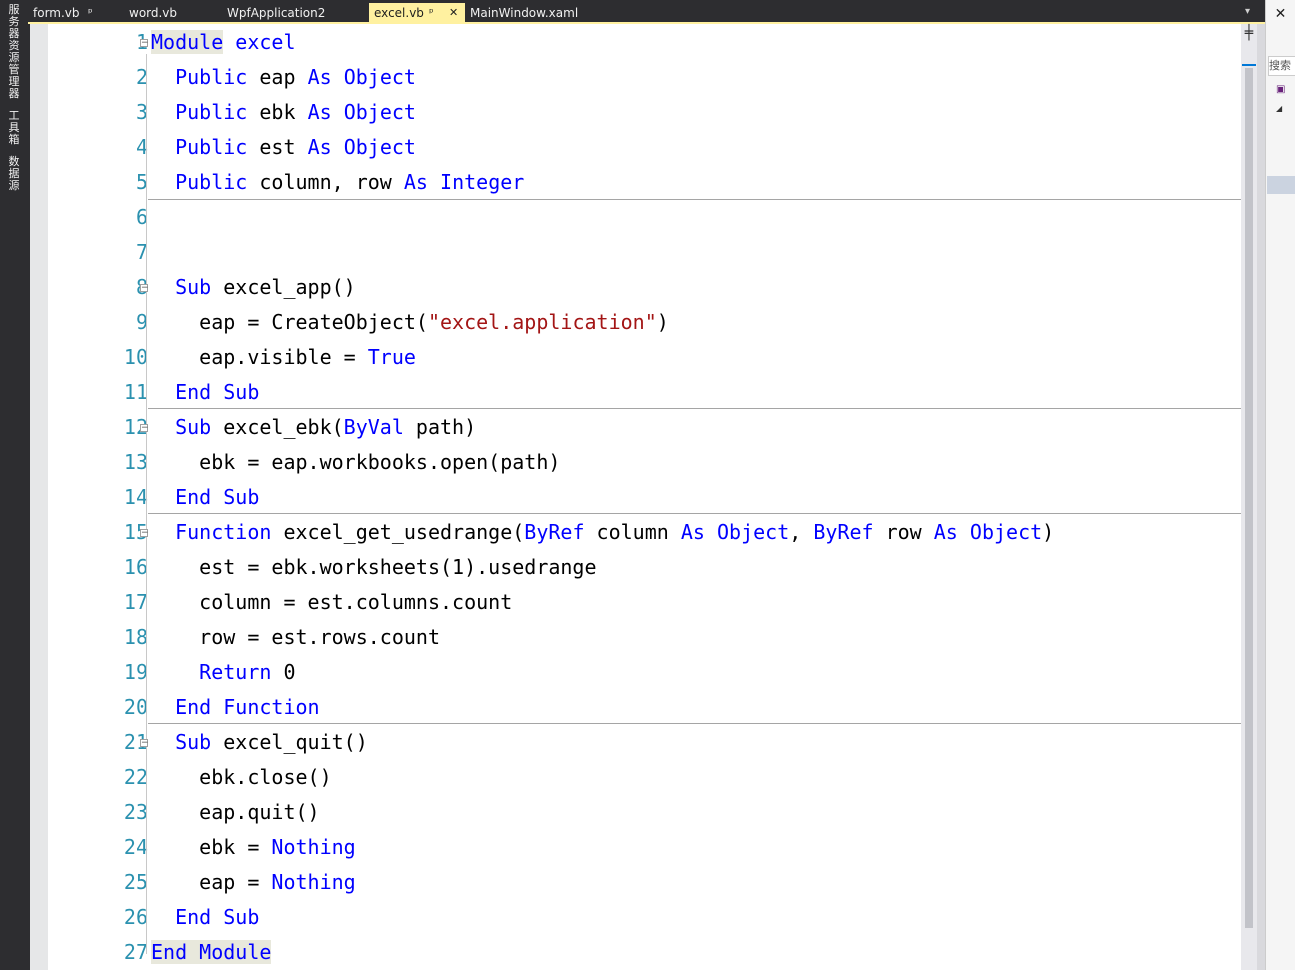  I want to click on code-token: ebk.close(), so click(241, 777).